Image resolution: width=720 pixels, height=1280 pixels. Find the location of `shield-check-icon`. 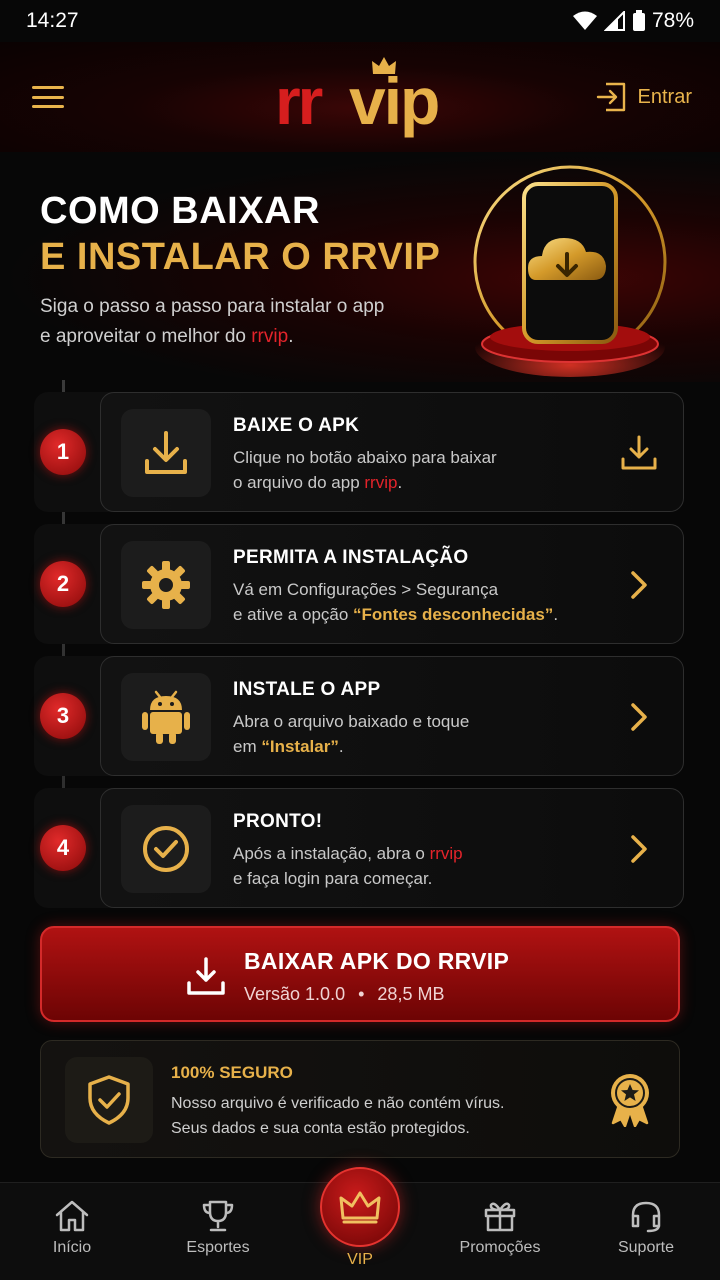

shield-check-icon is located at coordinates (109, 1100).